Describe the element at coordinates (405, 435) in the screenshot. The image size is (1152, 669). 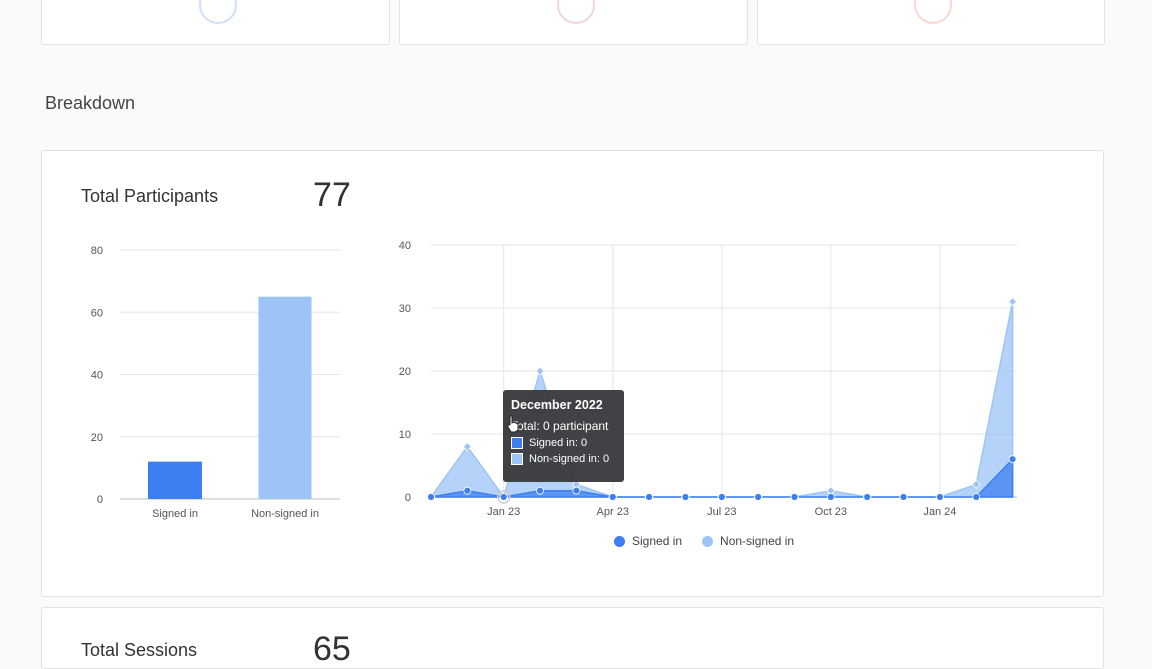
I see `y-tick-label: 10` at that location.